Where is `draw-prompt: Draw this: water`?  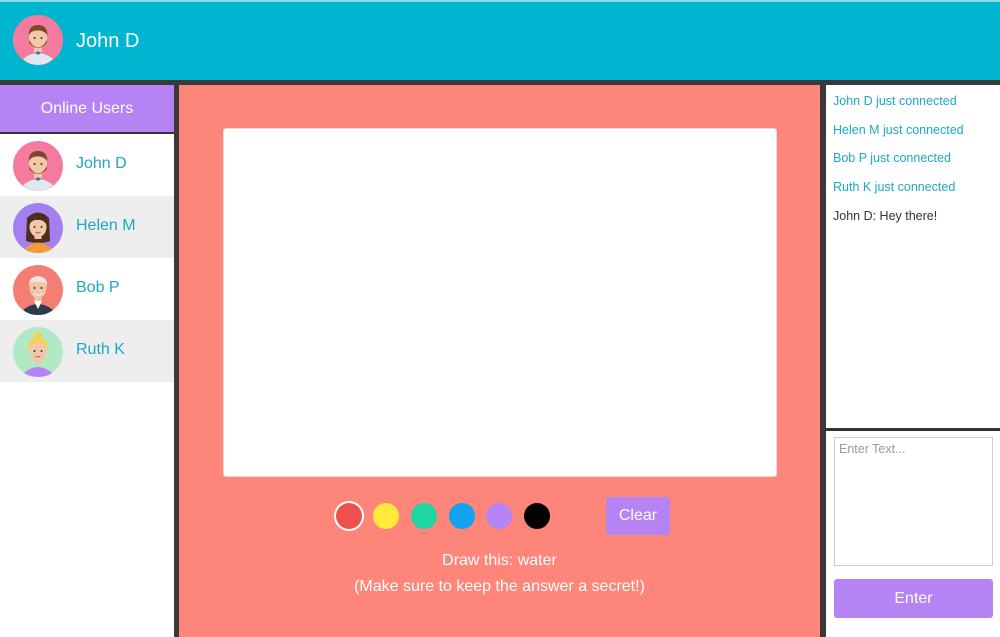
draw-prompt: Draw this: water is located at coordinates (499, 560).